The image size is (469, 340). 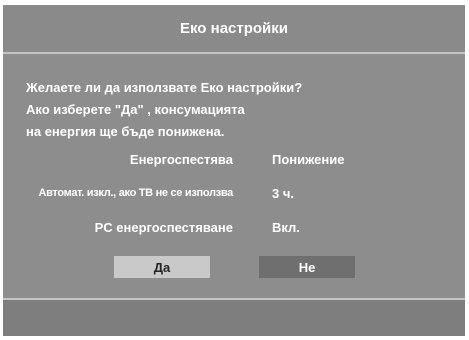 What do you see at coordinates (307, 267) in the screenshot?
I see `no-button: Не` at bounding box center [307, 267].